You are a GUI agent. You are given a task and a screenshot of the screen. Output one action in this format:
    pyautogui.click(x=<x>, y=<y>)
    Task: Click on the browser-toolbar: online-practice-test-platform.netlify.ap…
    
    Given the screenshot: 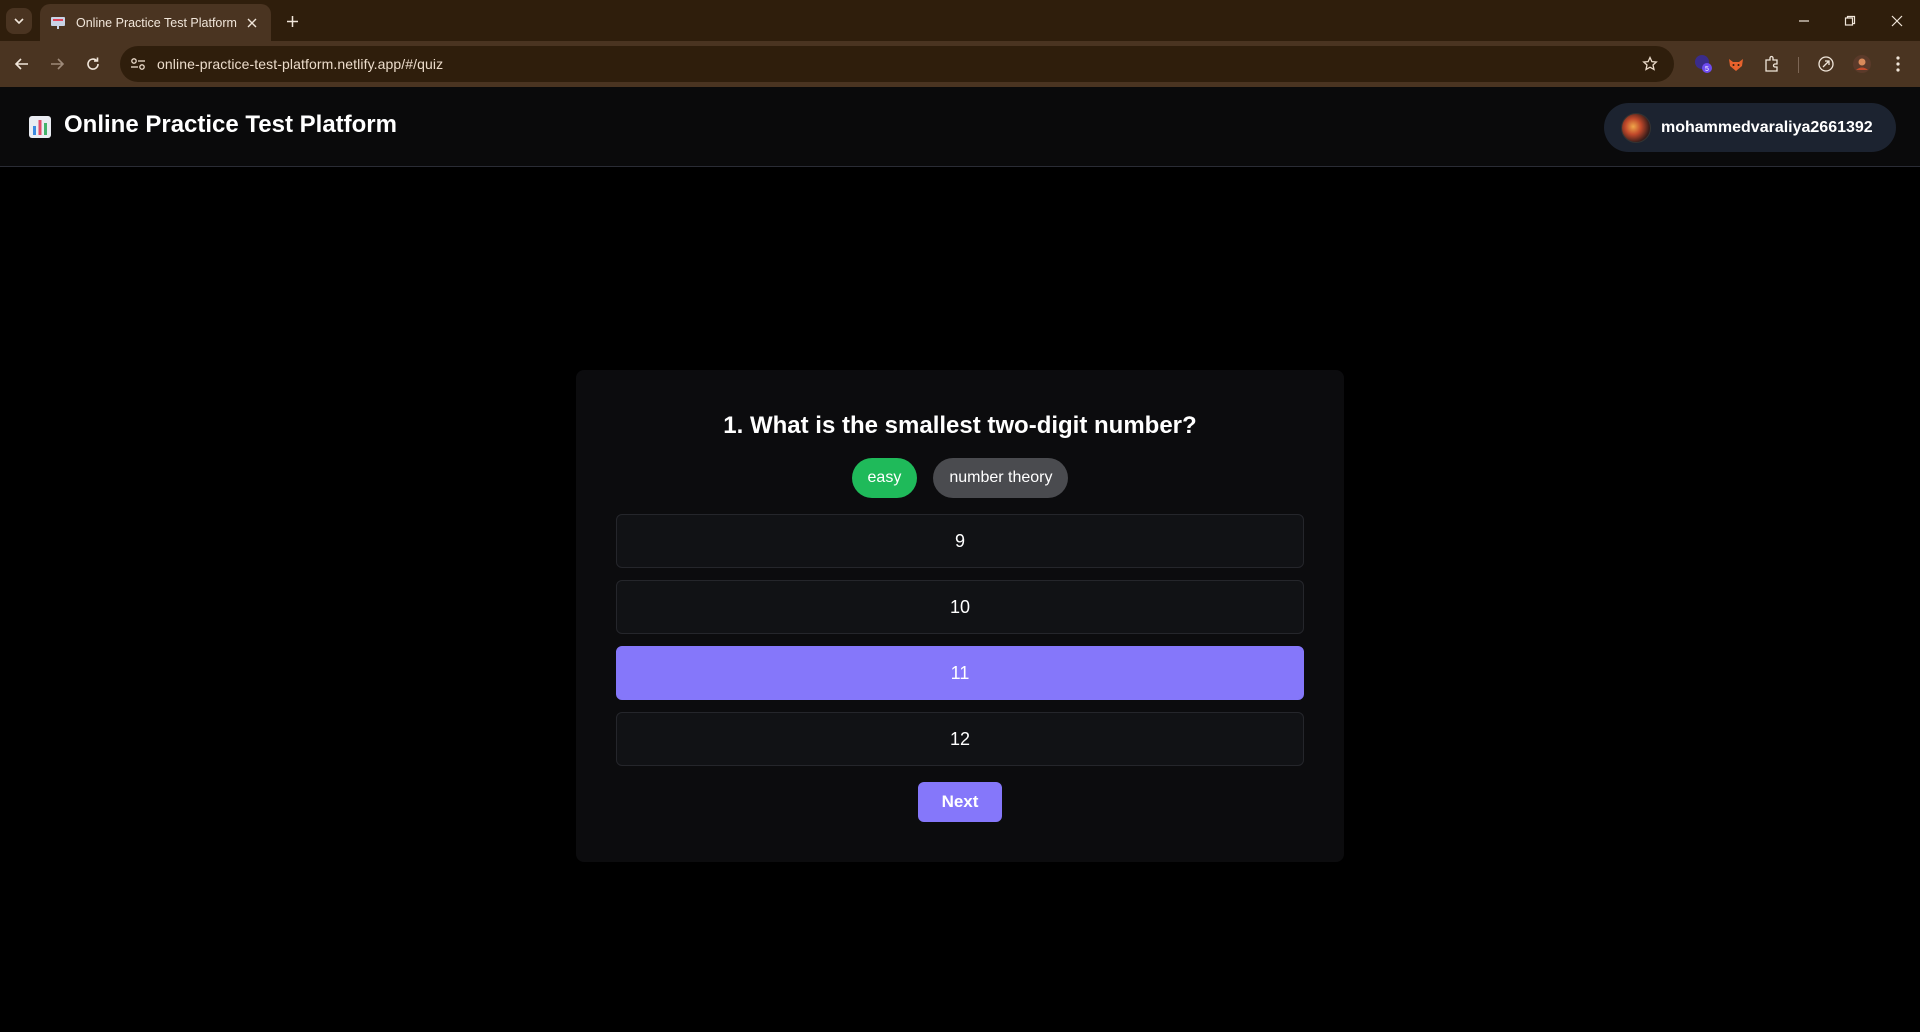 What is the action you would take?
    pyautogui.click(x=960, y=64)
    